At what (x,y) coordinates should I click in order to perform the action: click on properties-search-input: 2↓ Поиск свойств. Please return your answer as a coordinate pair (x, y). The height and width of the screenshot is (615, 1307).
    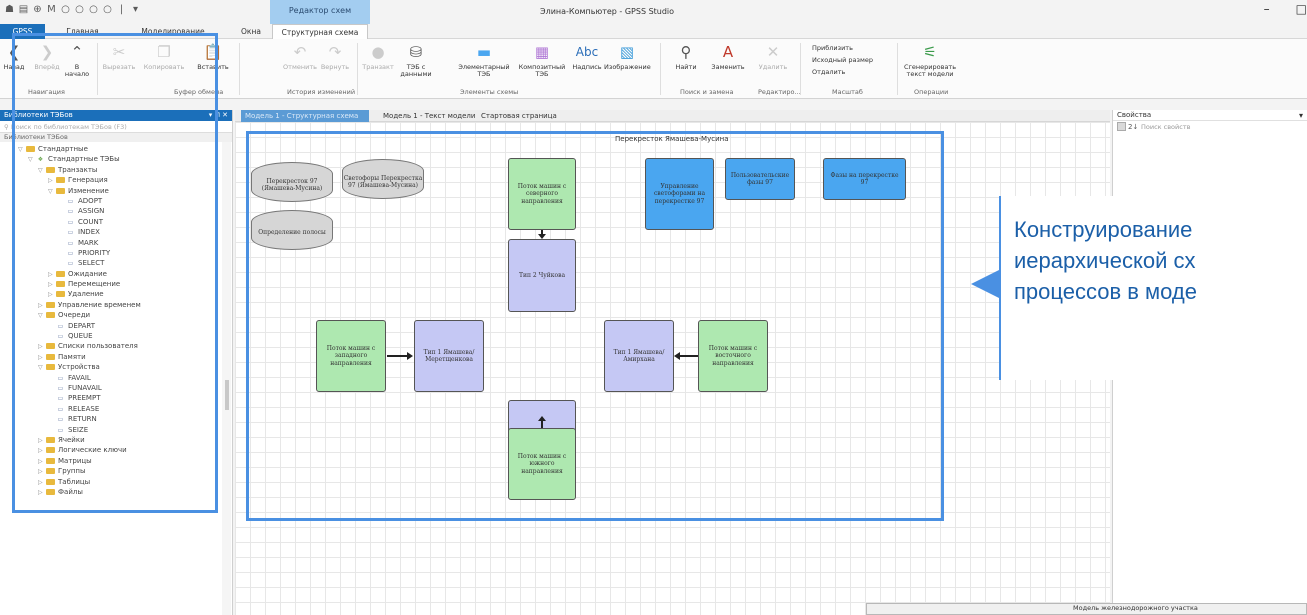
    Looking at the image, I should click on (1210, 127).